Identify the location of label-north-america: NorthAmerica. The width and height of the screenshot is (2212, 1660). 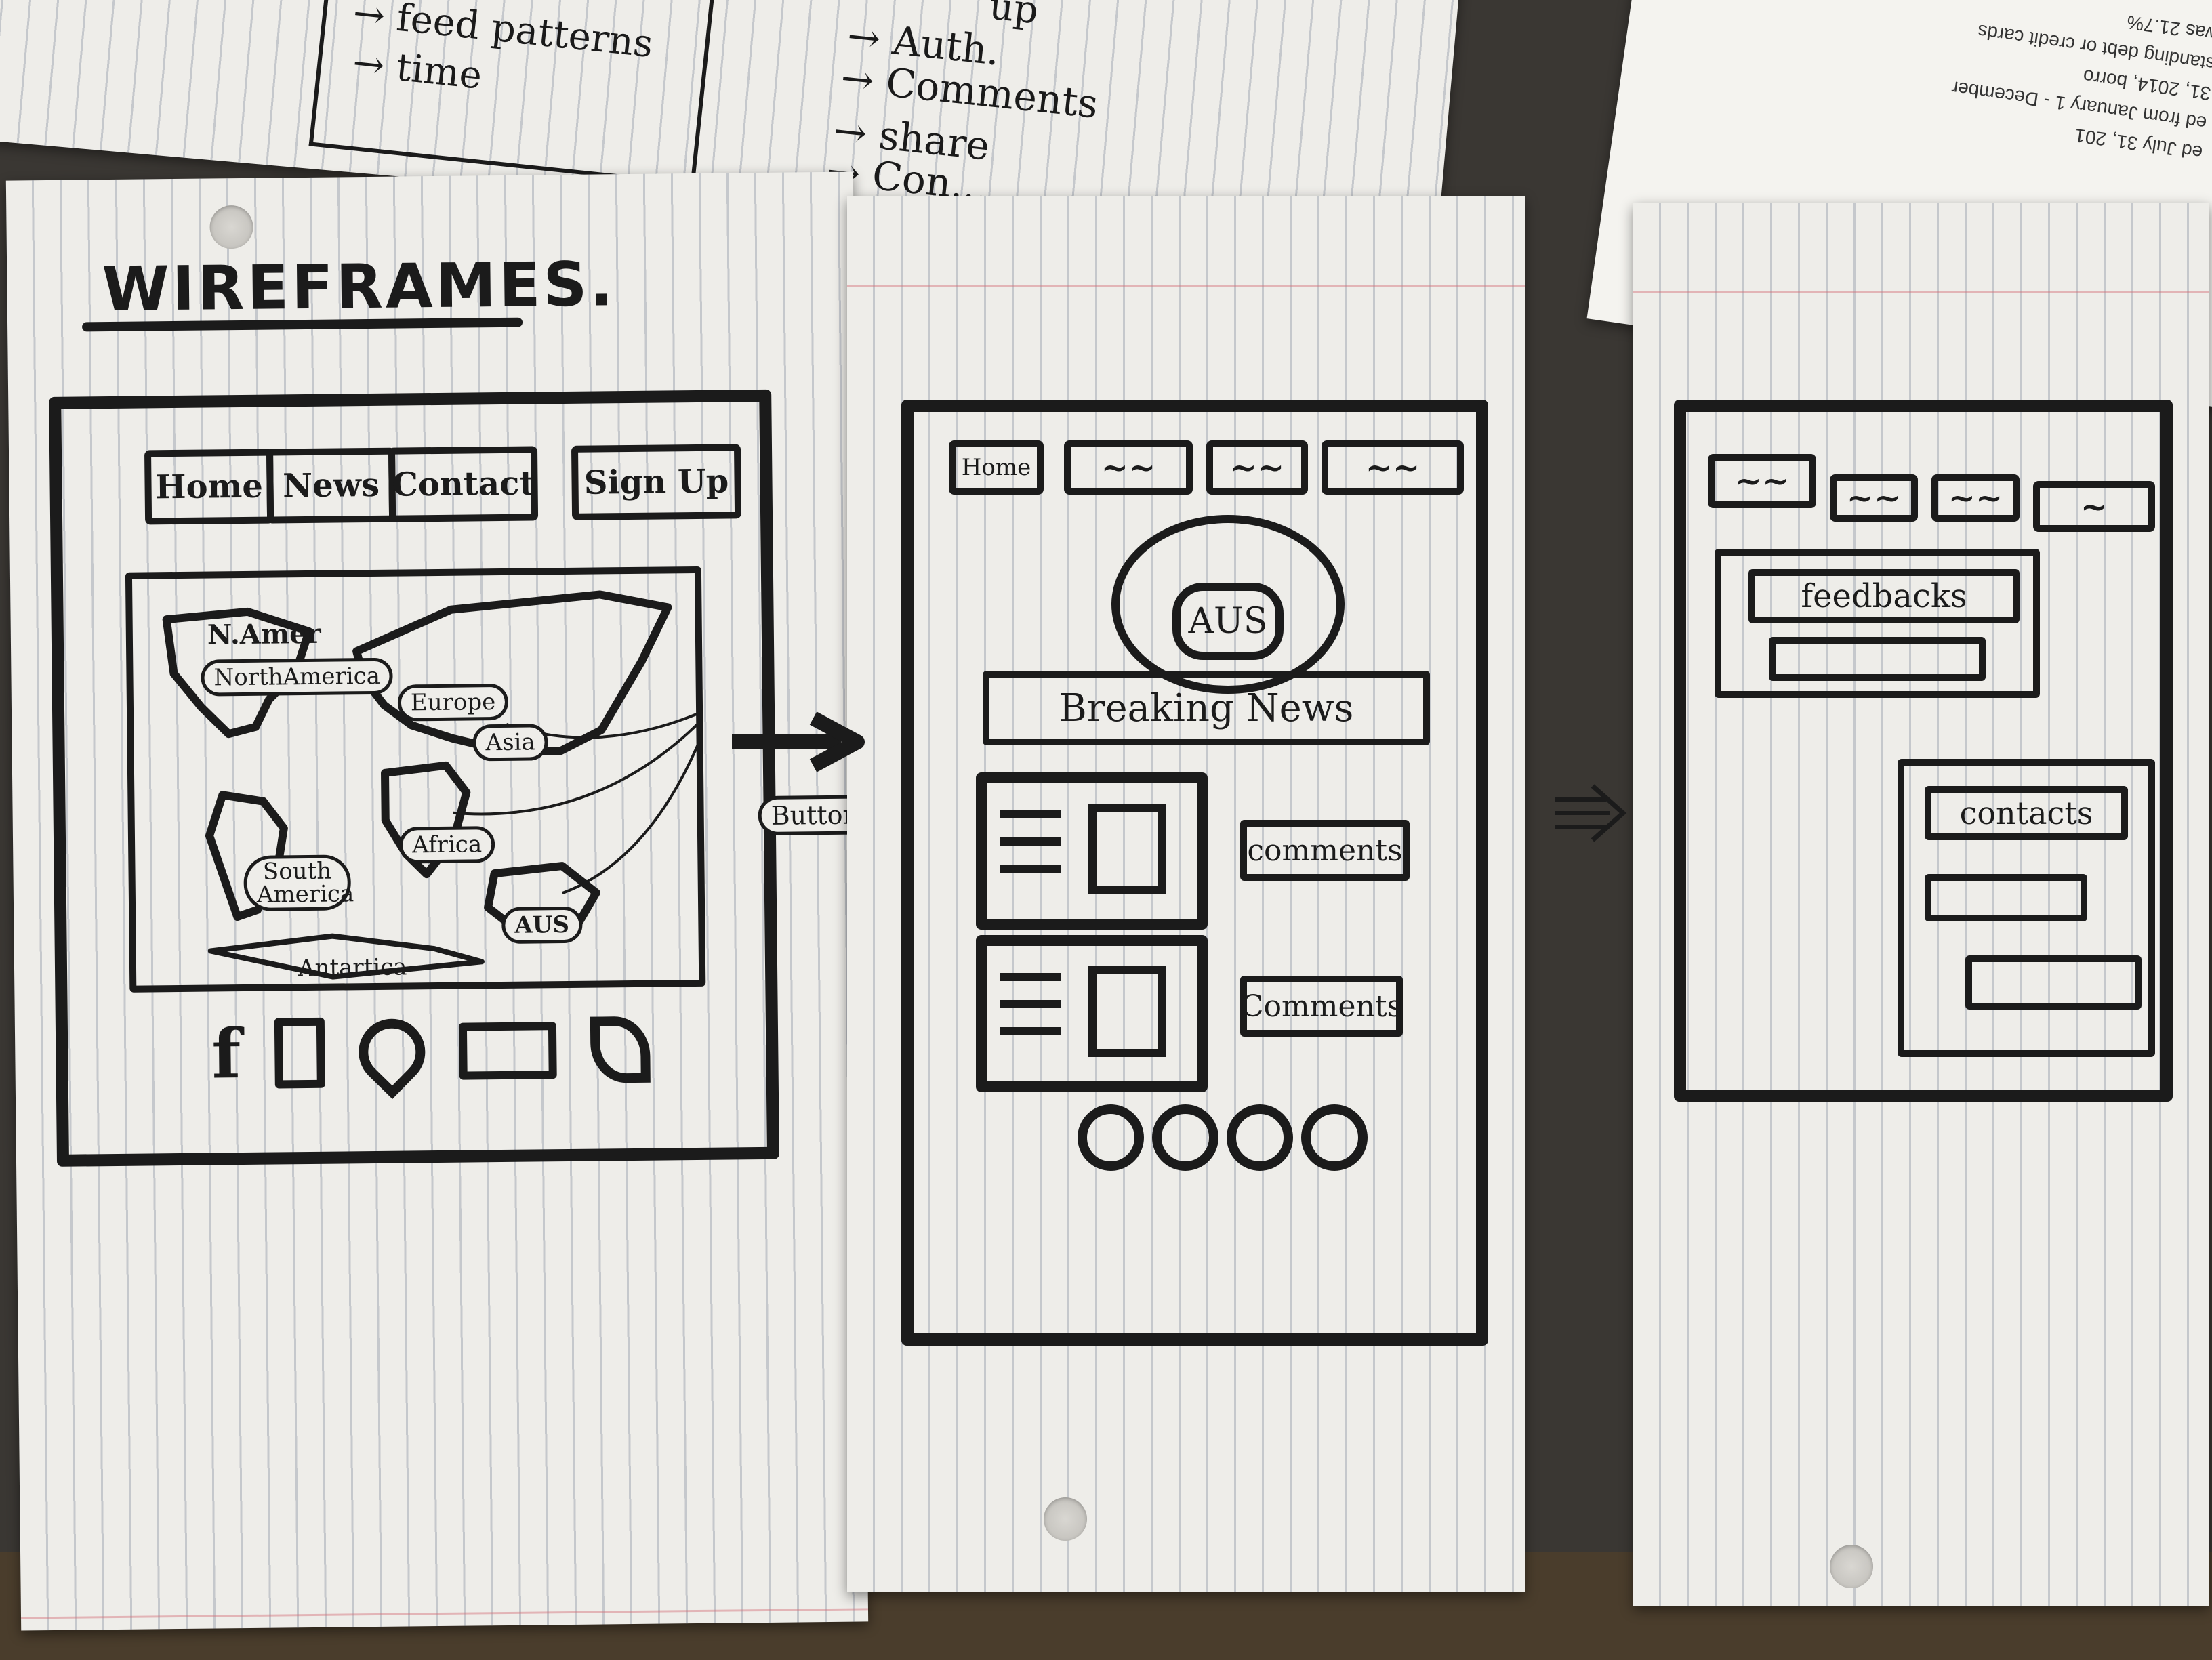
(298, 677).